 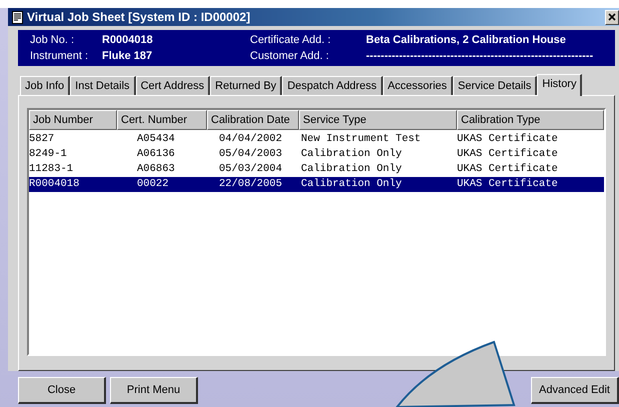 What do you see at coordinates (466, 40) in the screenshot?
I see `field-value: Beta Calibrations, 2 Calibration House` at bounding box center [466, 40].